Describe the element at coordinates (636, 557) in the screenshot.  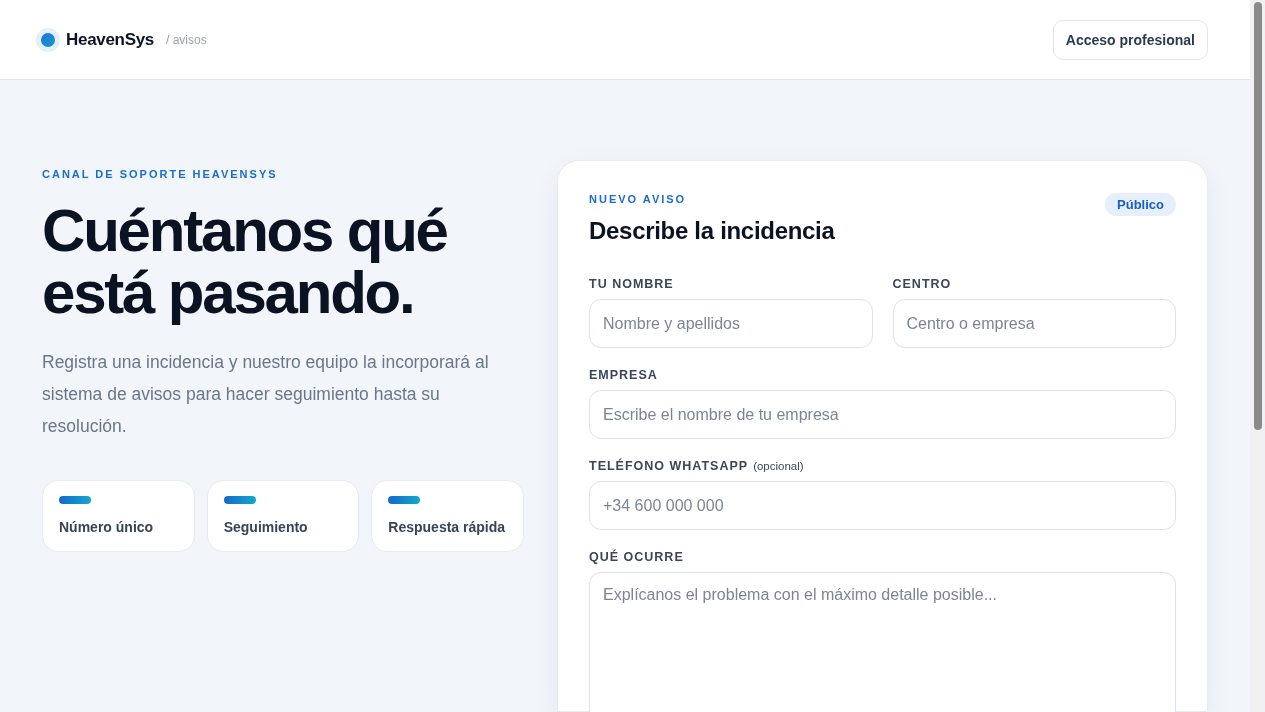
I see `field-label: QUÉ OCURRE` at that location.